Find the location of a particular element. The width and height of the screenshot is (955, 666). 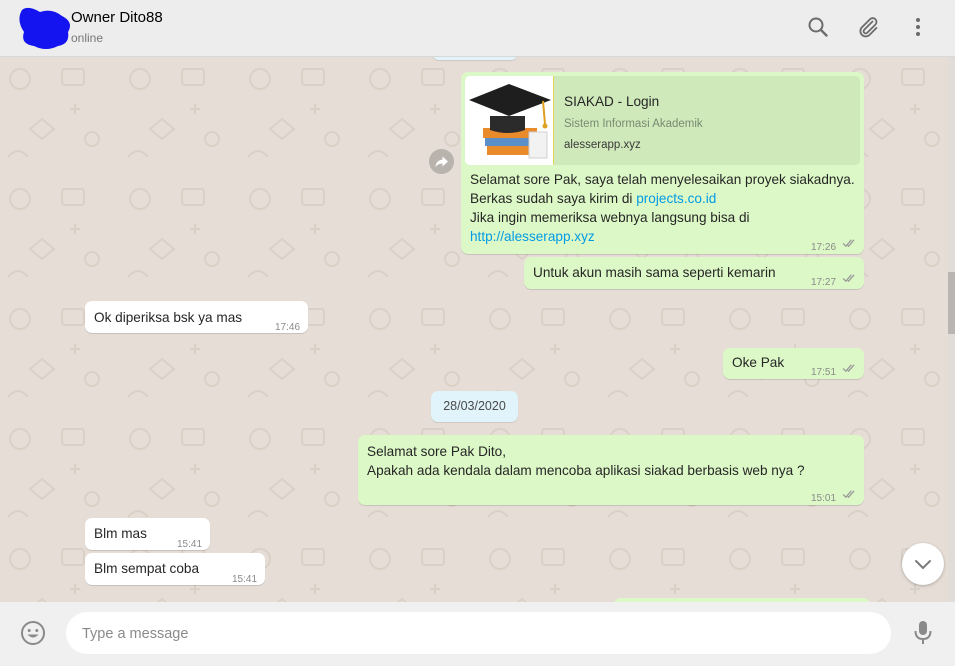

link-projects: projects.co.id is located at coordinates (676, 198).